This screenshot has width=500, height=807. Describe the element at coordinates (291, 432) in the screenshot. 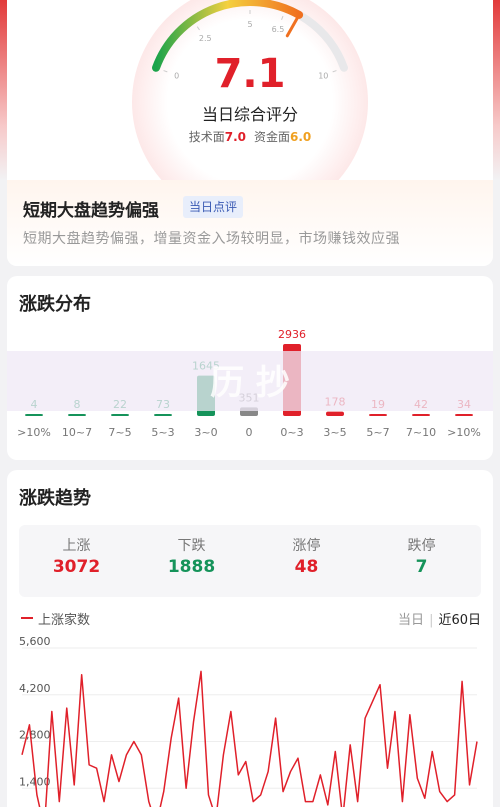

I see `dist-category-label: 0~3` at that location.